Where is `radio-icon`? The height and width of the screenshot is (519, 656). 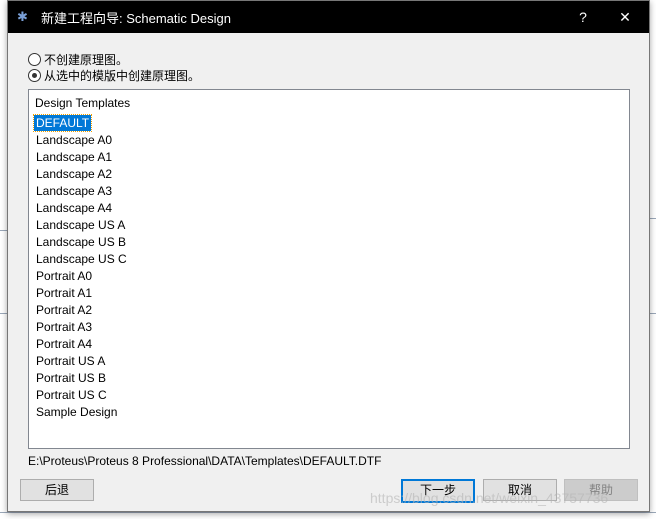
radio-icon is located at coordinates (34, 59).